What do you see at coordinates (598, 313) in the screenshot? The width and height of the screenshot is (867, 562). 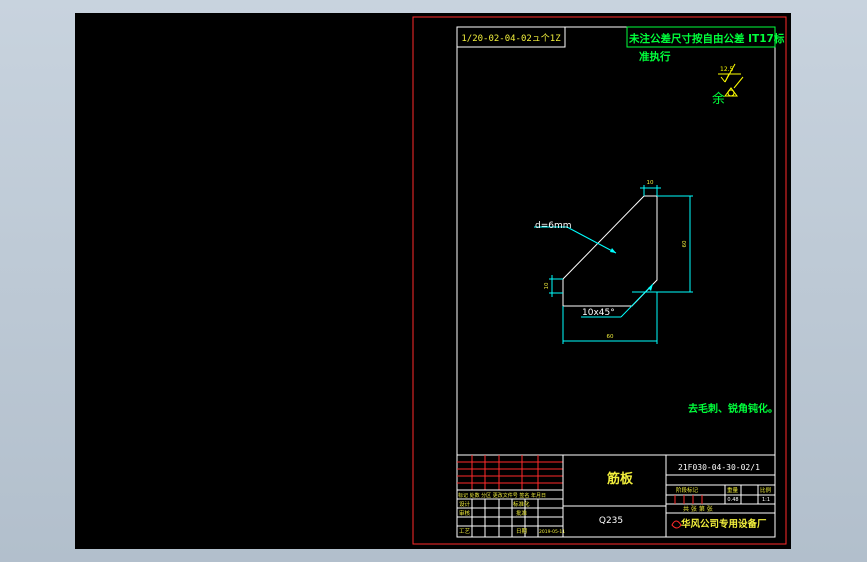 I see `chamfer-label: 10x45°` at bounding box center [598, 313].